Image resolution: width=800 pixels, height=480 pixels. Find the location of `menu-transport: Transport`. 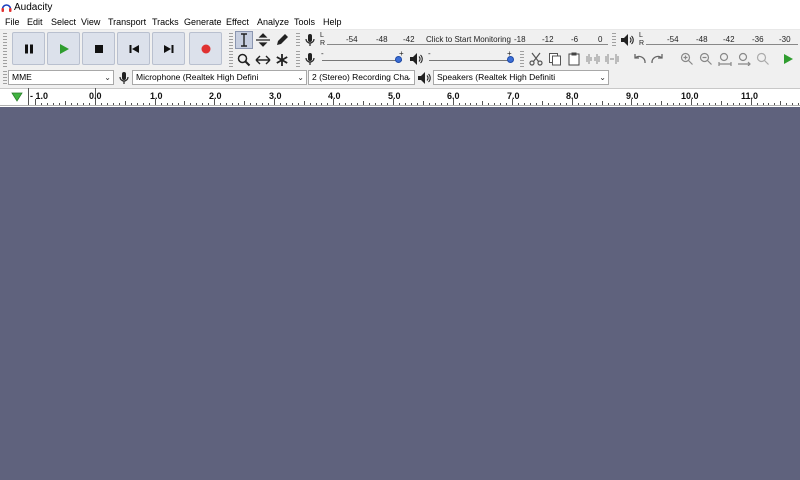

menu-transport: Transport is located at coordinates (127, 22).